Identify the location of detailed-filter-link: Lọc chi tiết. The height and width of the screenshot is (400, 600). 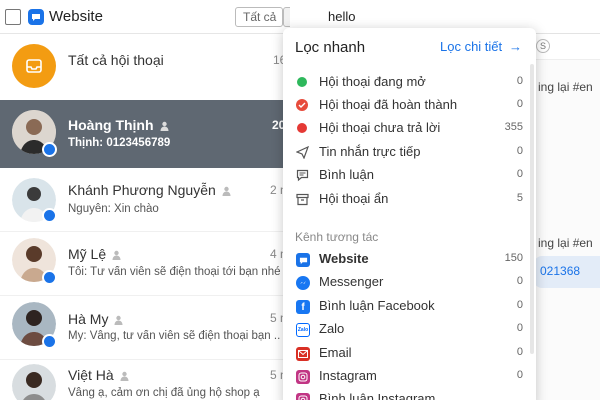
(471, 46).